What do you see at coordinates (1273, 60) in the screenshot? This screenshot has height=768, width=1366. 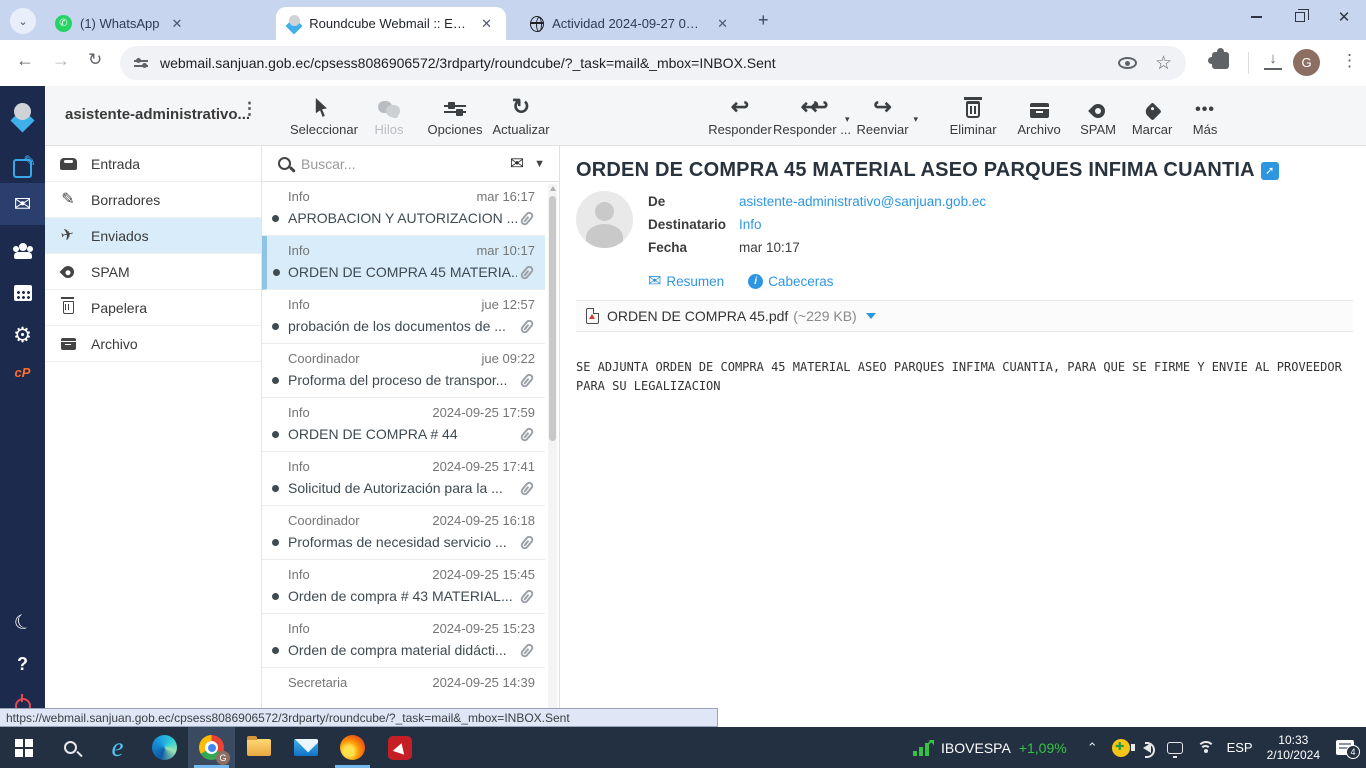 I see `downloads-icon: ↓` at bounding box center [1273, 60].